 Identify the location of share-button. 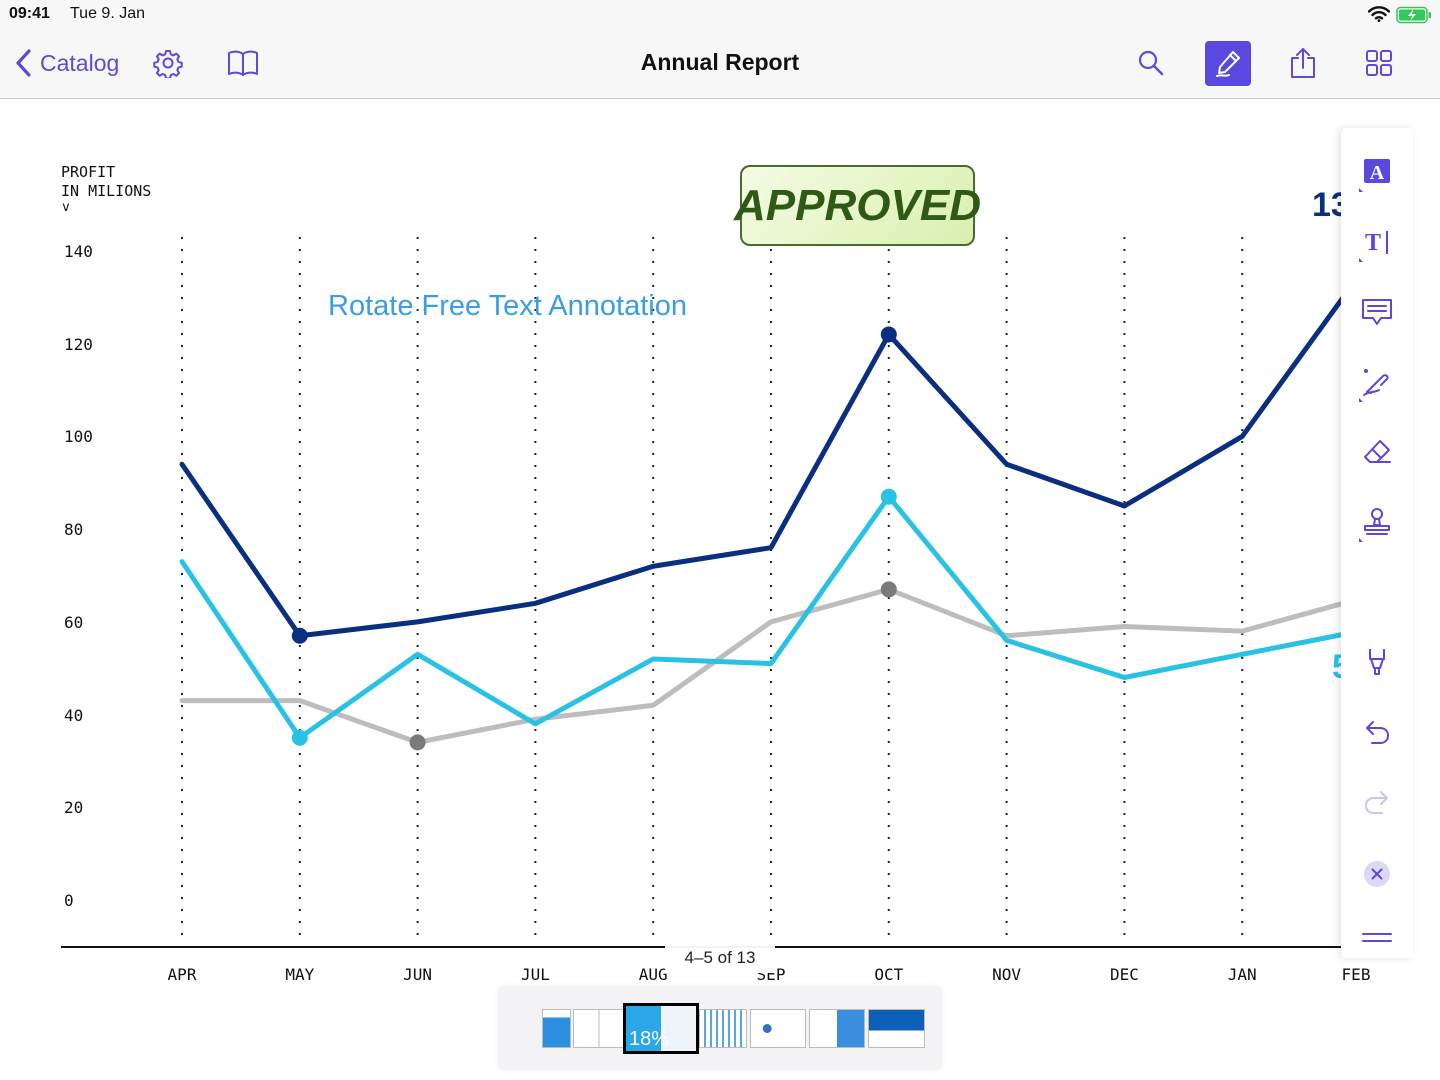
(1303, 63).